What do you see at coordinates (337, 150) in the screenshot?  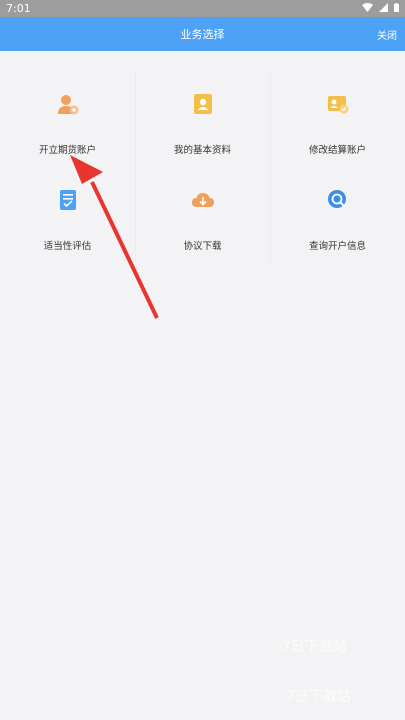 I see `menu-item-label: 修改结算账户` at bounding box center [337, 150].